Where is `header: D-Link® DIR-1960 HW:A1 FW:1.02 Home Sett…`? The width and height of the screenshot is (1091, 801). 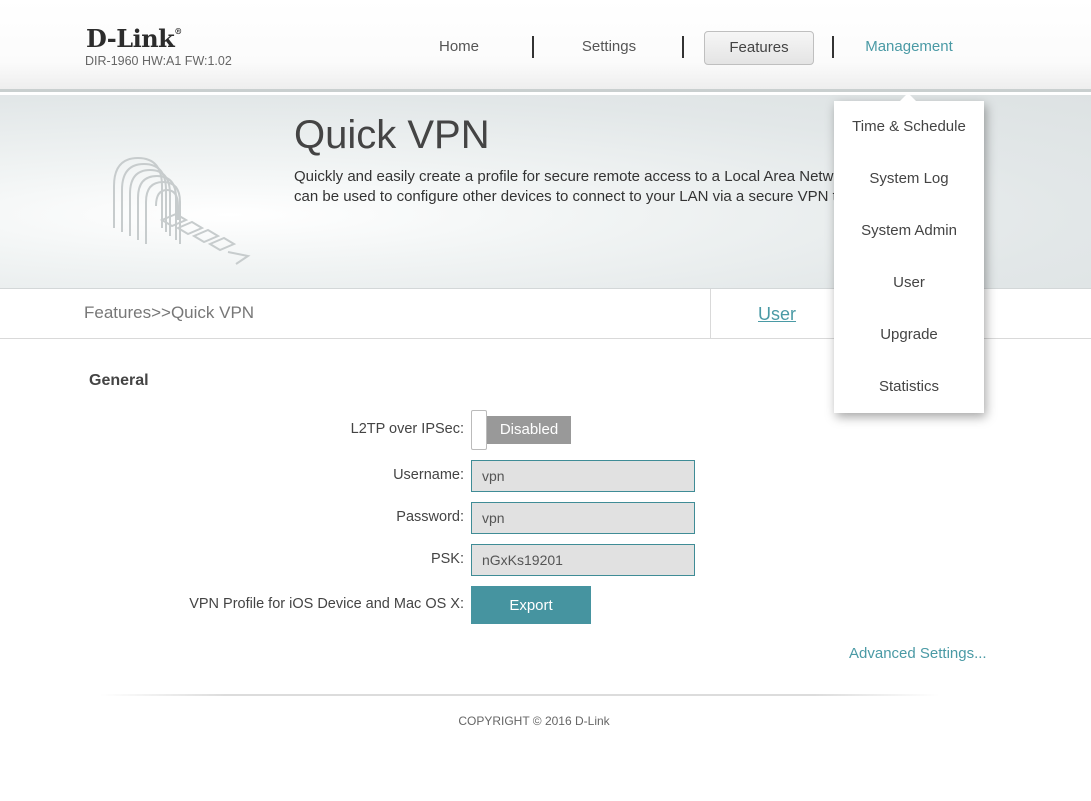
header: D-Link® DIR-1960 HW:A1 FW:1.02 Home Sett… is located at coordinates (545, 46).